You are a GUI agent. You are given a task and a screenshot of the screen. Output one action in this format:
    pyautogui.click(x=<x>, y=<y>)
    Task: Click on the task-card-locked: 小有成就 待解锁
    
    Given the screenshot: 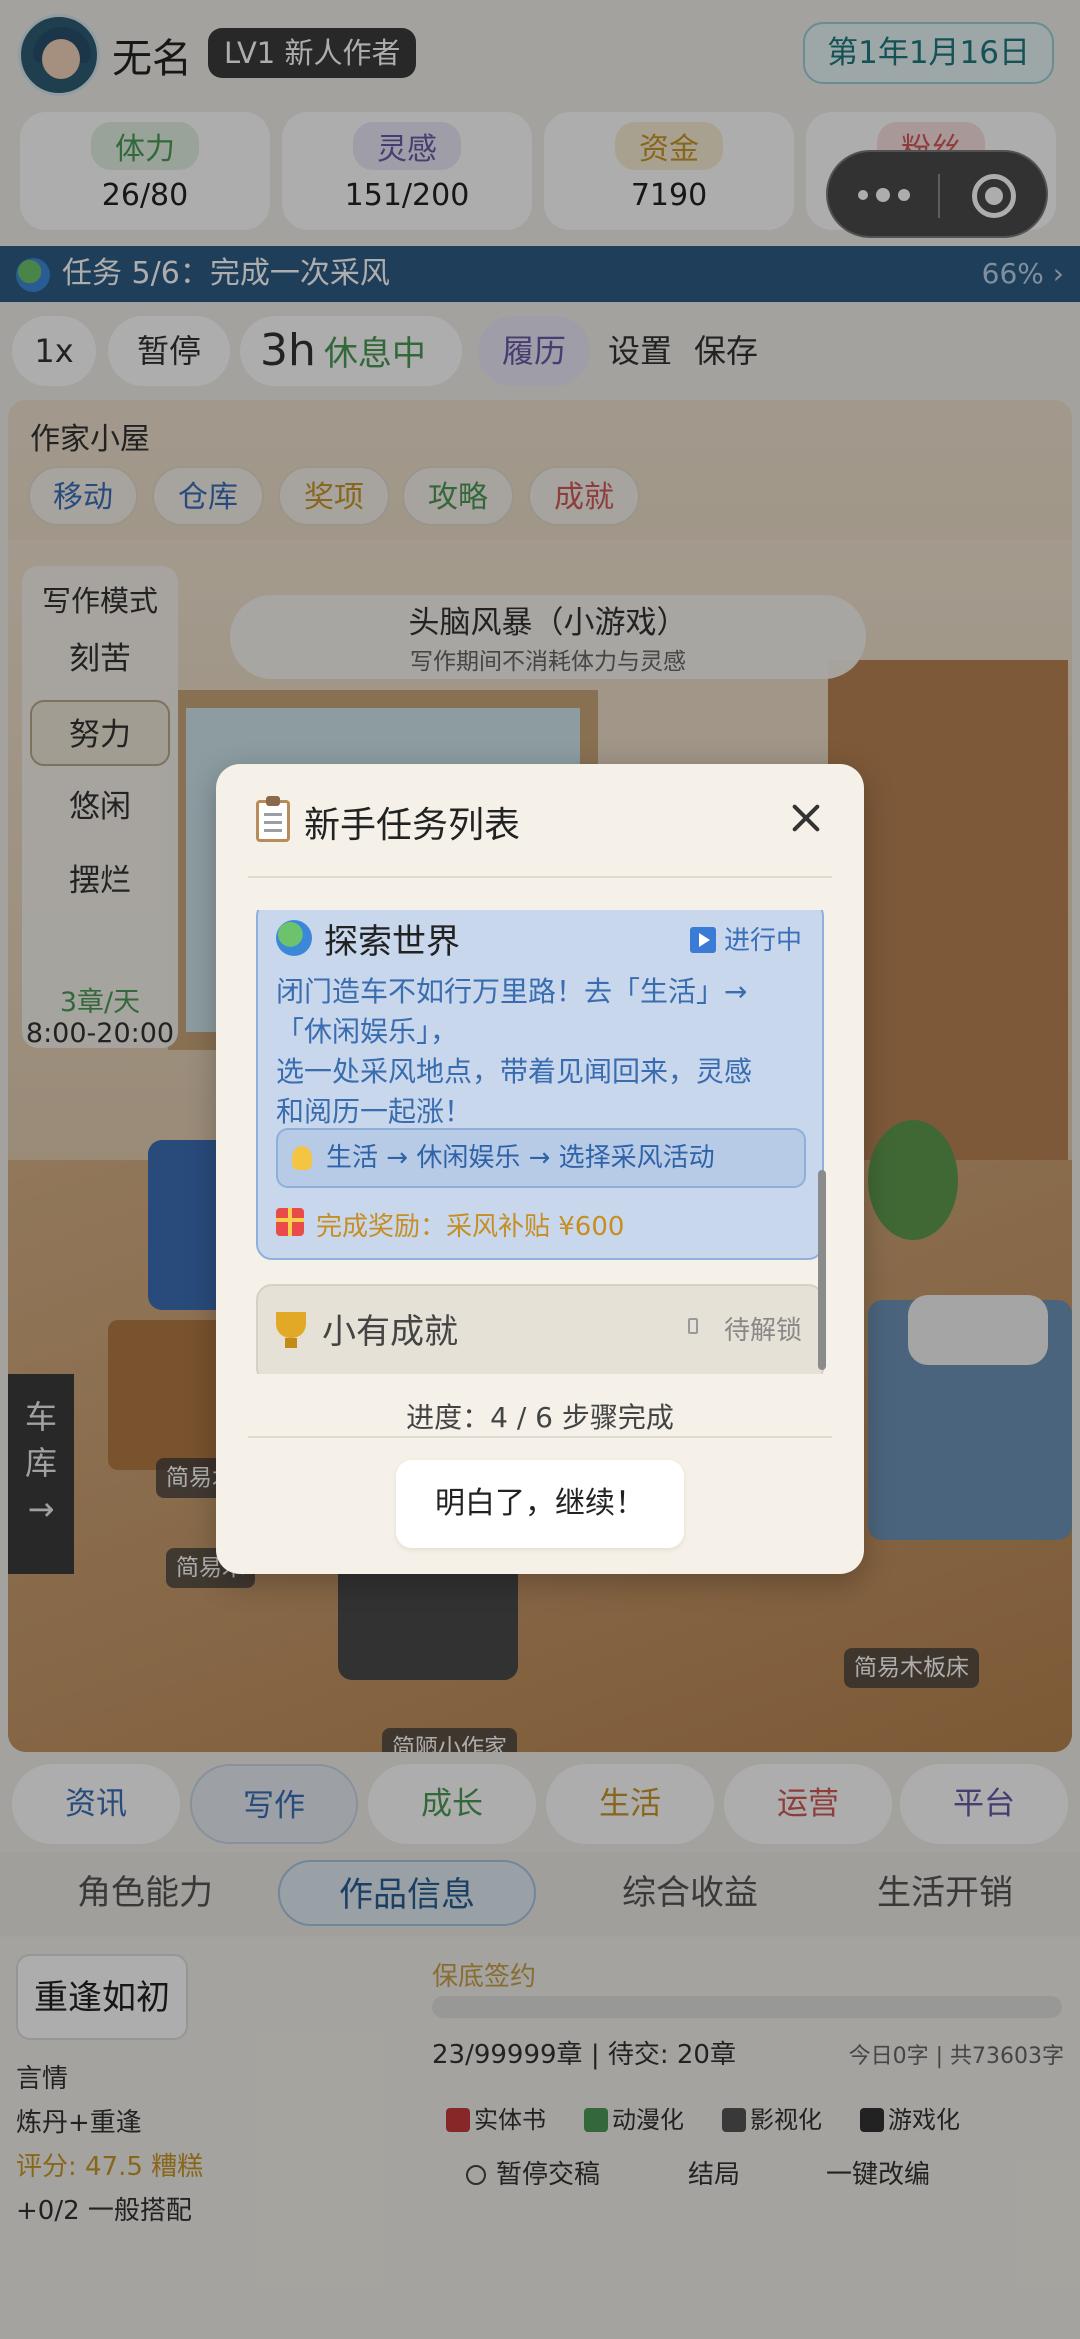 What is the action you would take?
    pyautogui.click(x=540, y=1329)
    